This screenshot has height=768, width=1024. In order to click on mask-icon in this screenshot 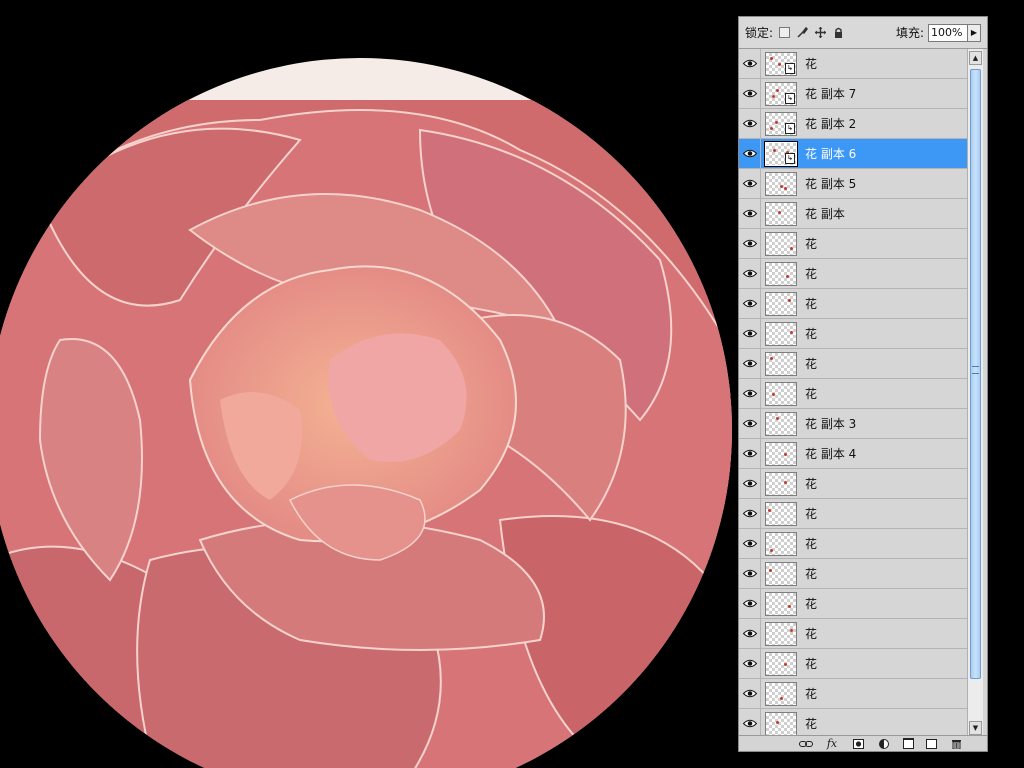, I will do `click(858, 744)`.